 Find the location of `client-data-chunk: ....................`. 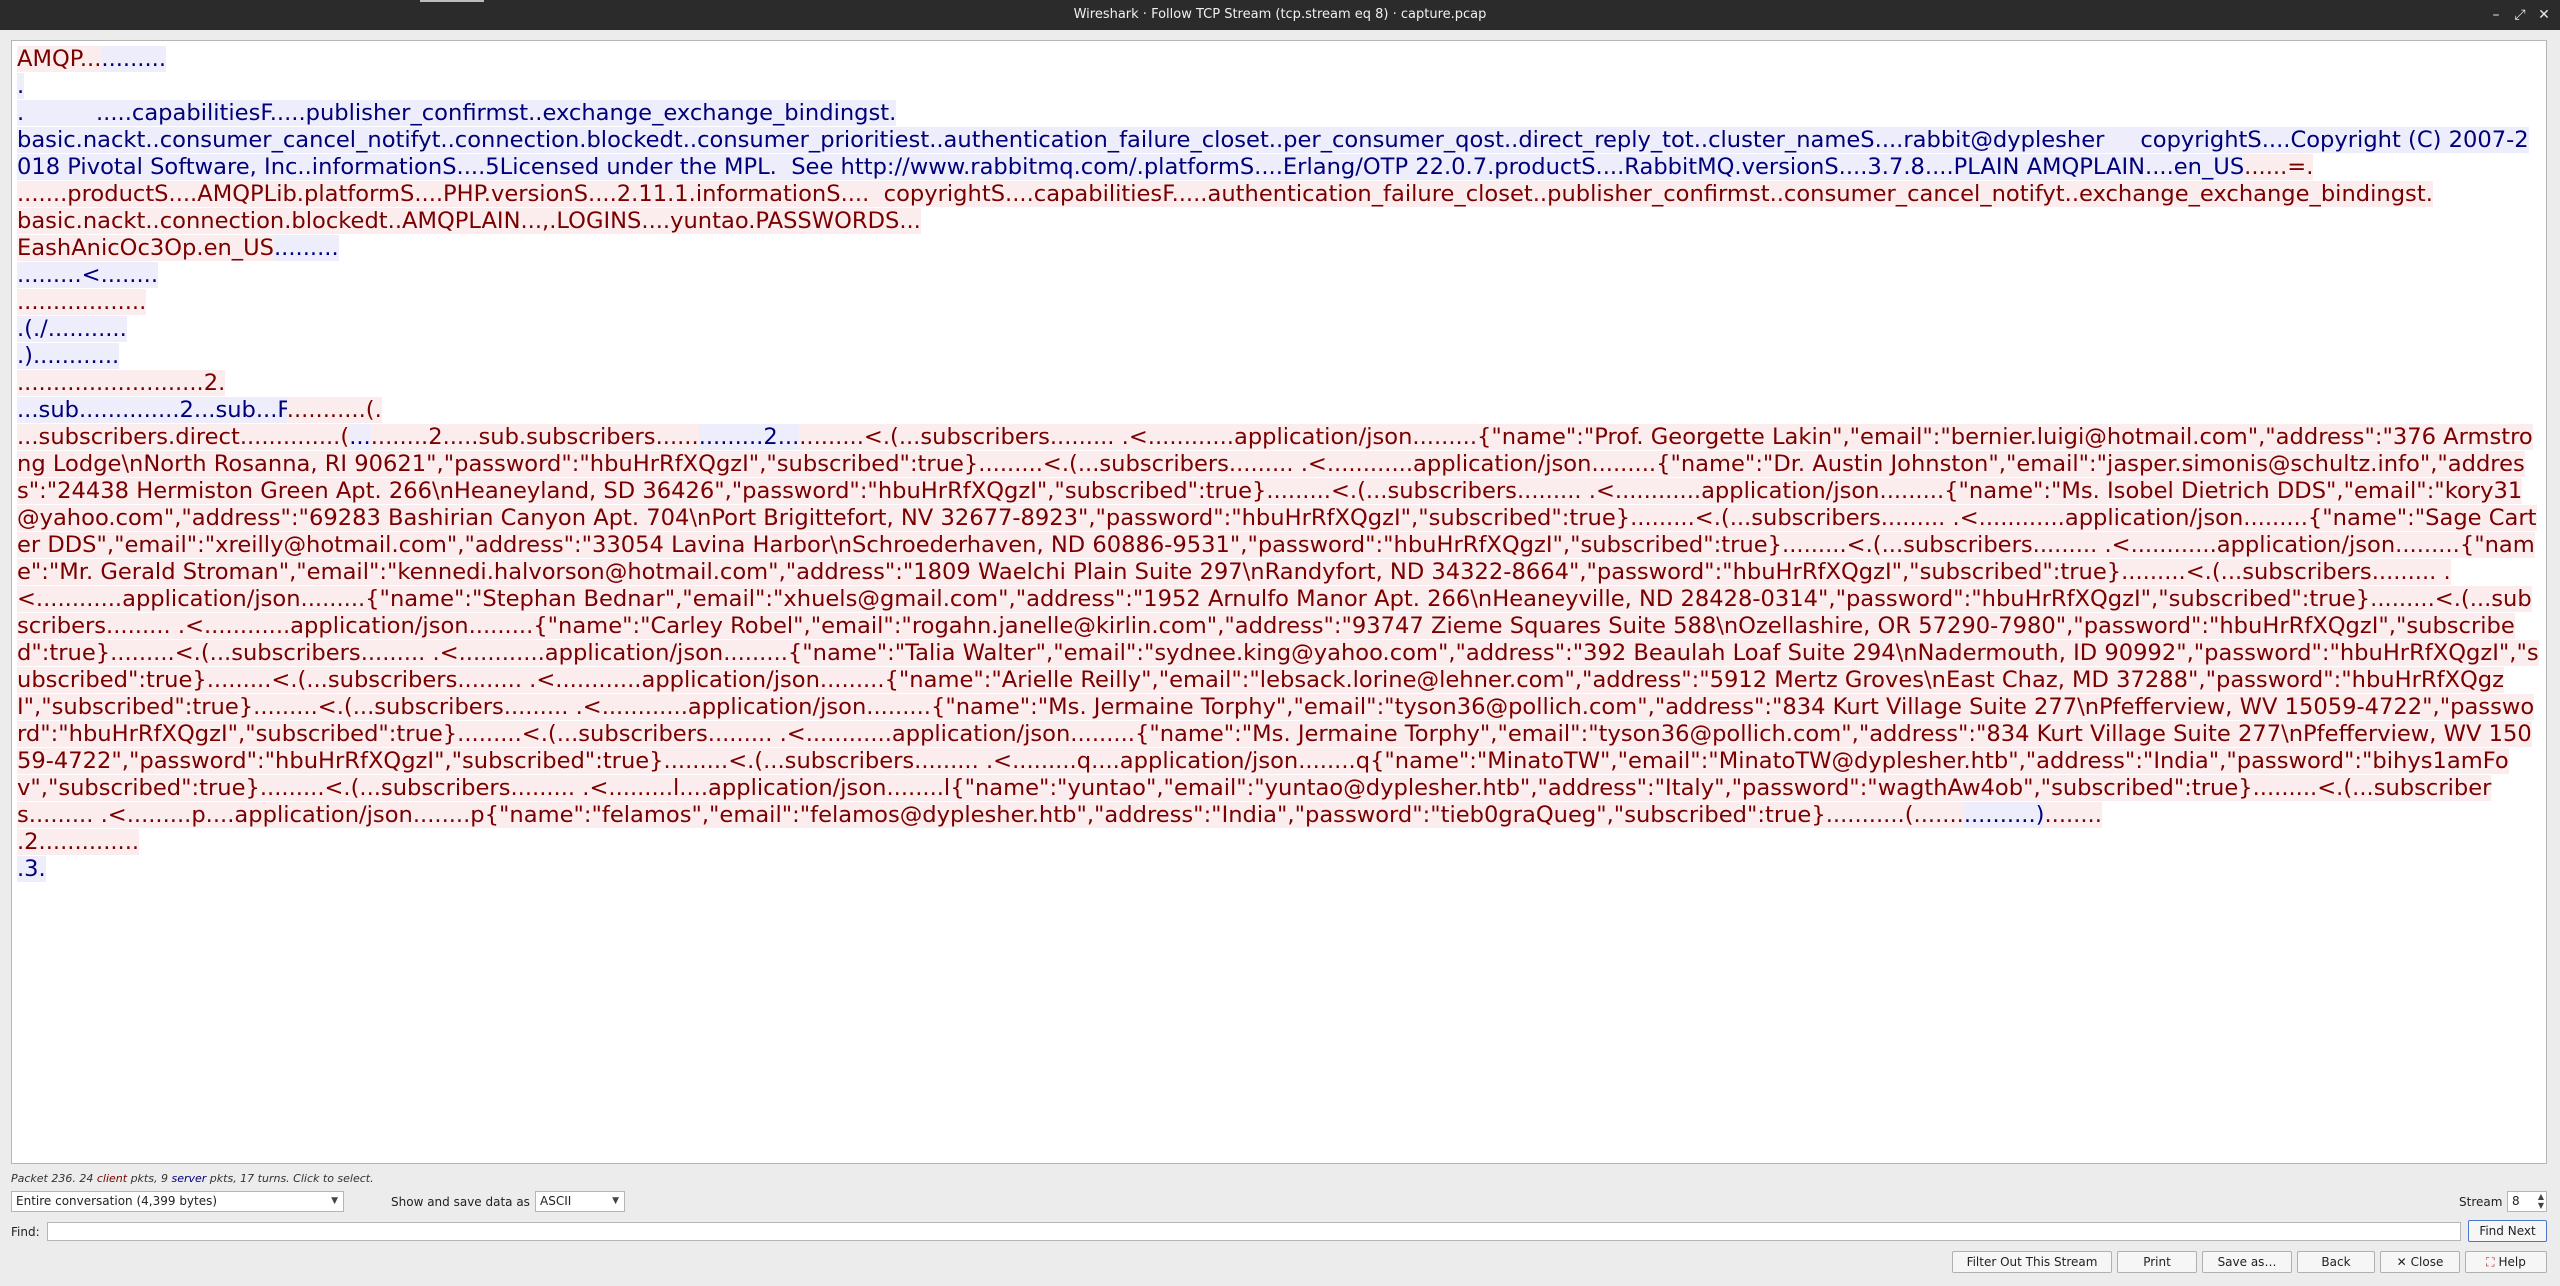

client-data-chunk: .................... is located at coordinates (89, 383).